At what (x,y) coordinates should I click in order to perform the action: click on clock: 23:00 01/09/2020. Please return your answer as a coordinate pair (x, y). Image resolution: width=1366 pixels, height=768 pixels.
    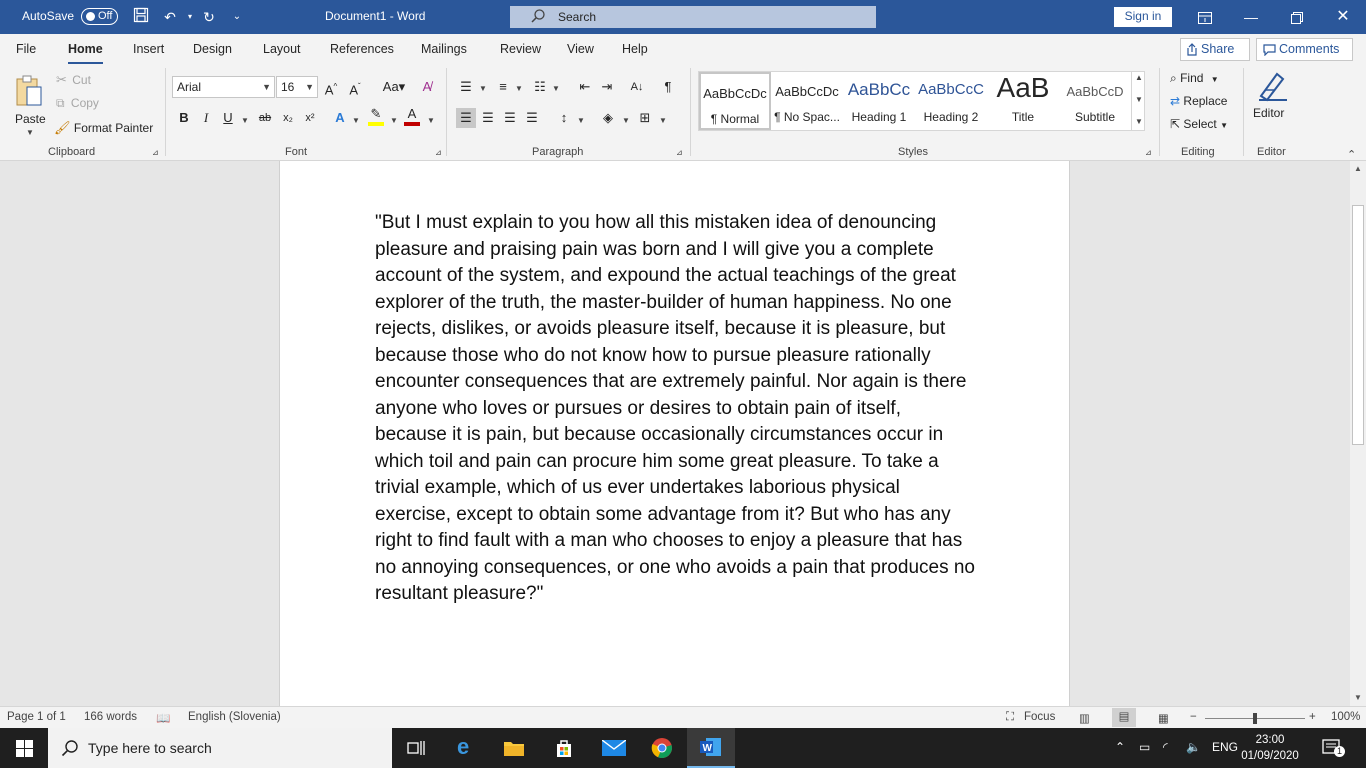
    Looking at the image, I should click on (1270, 748).